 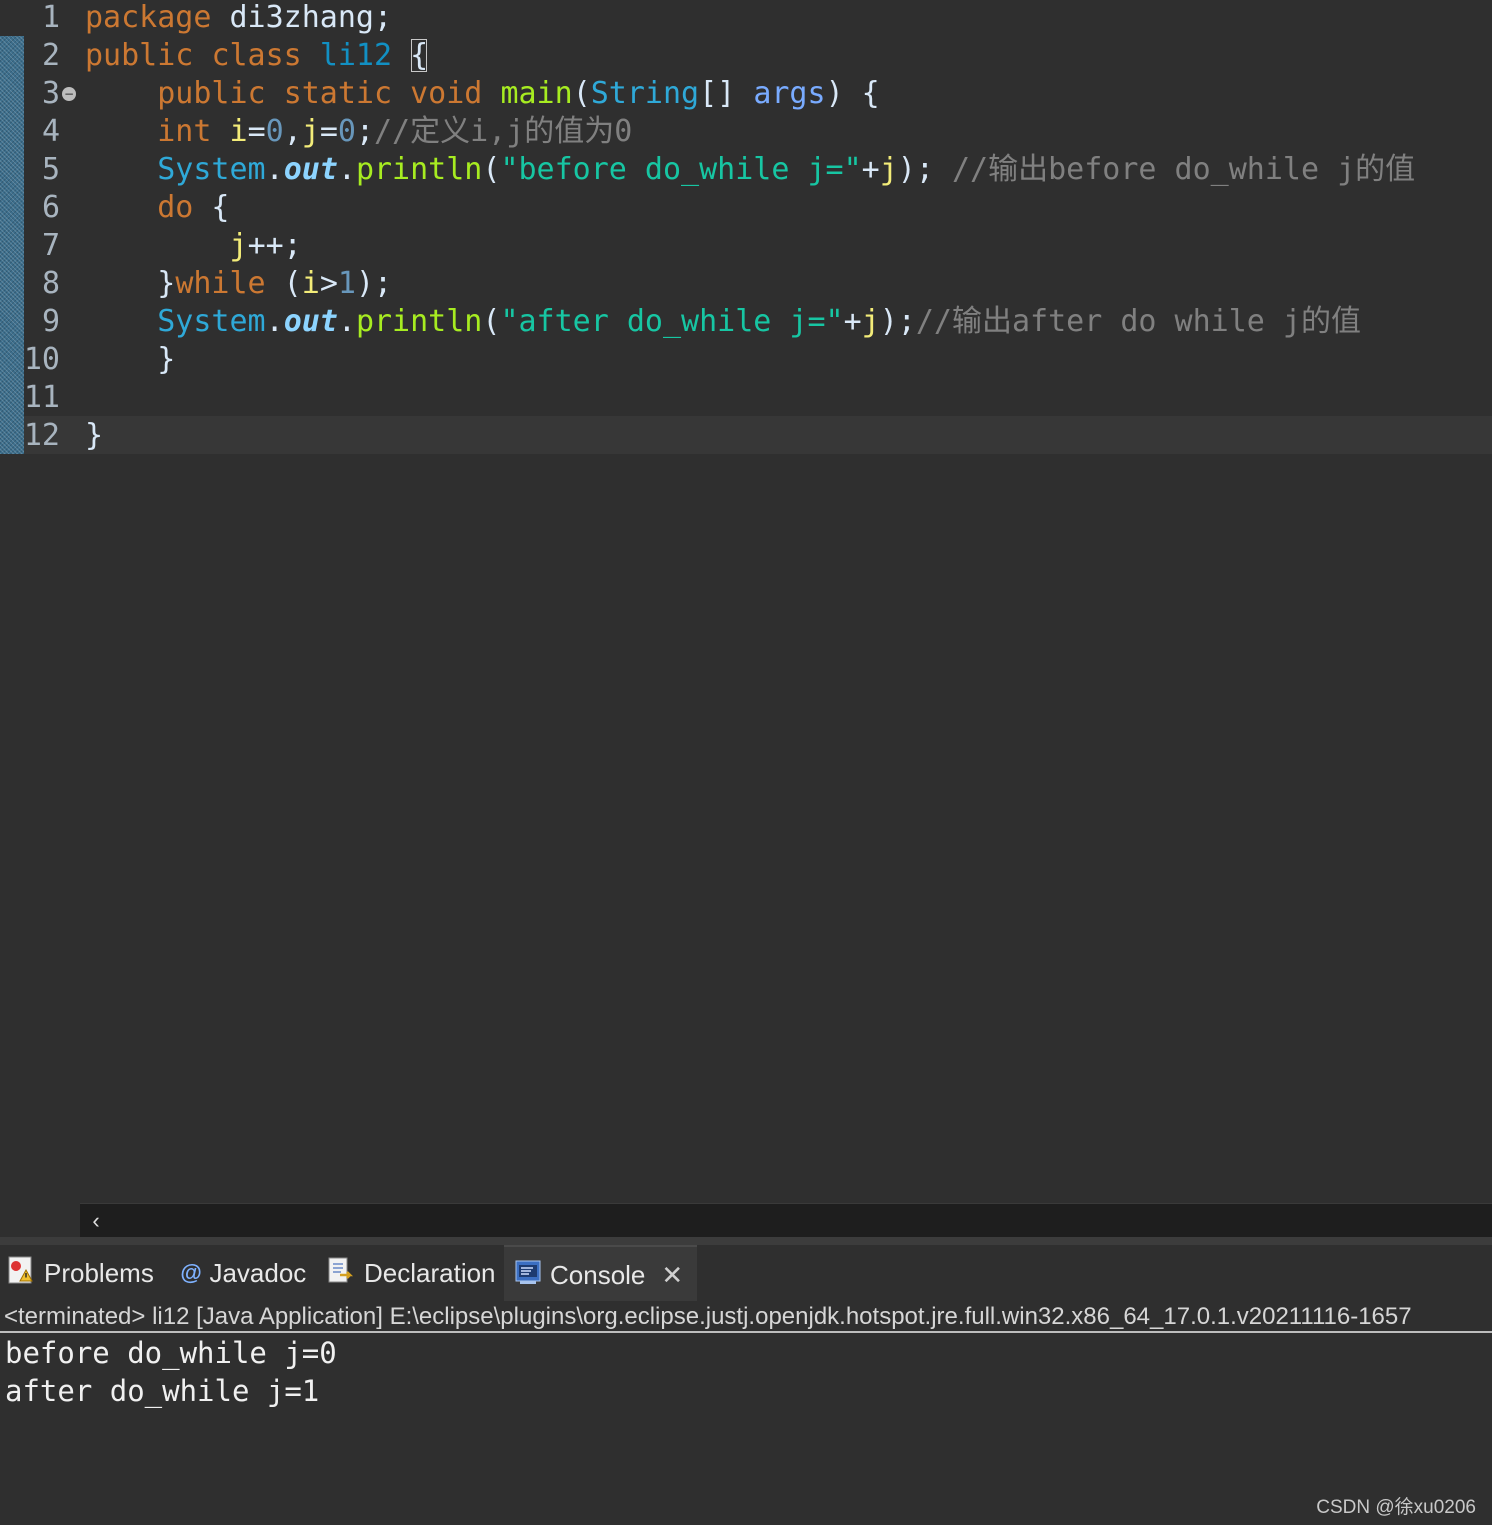 What do you see at coordinates (746, 1241) in the screenshot?
I see `panel-divider` at bounding box center [746, 1241].